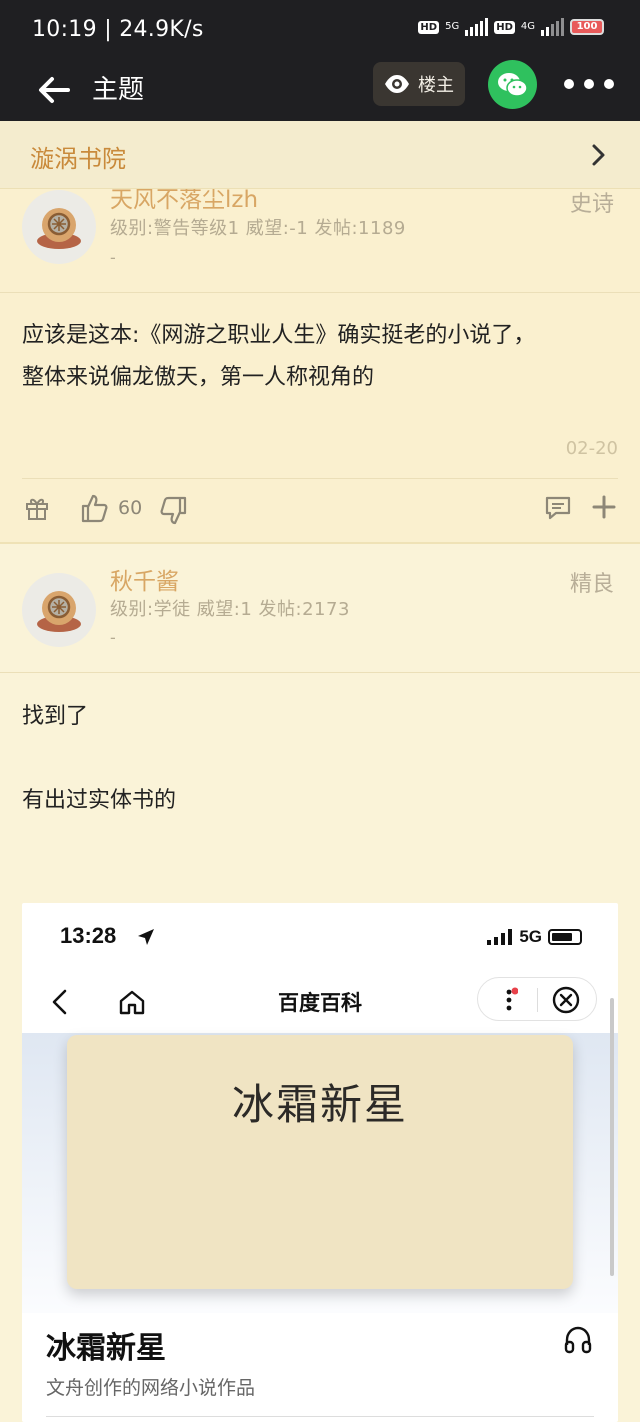 This screenshot has height=1422, width=640. I want to click on network-type: 4G, so click(527, 26).